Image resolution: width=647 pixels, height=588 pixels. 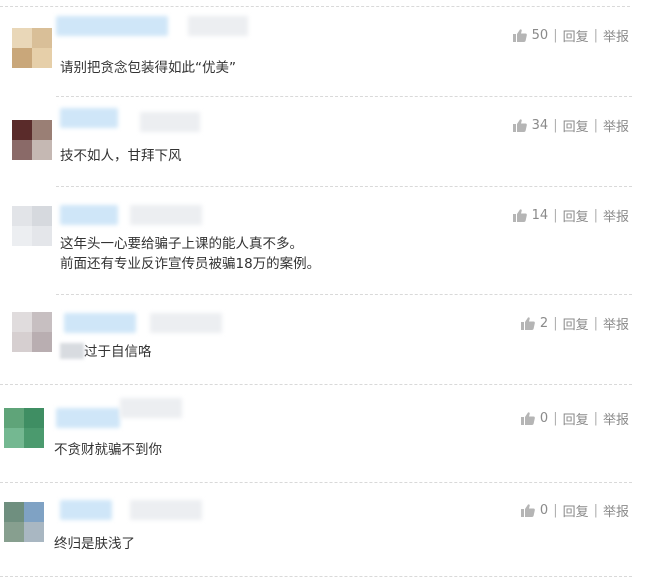 What do you see at coordinates (94, 544) in the screenshot?
I see `comment-text: 终归是肤浅了` at bounding box center [94, 544].